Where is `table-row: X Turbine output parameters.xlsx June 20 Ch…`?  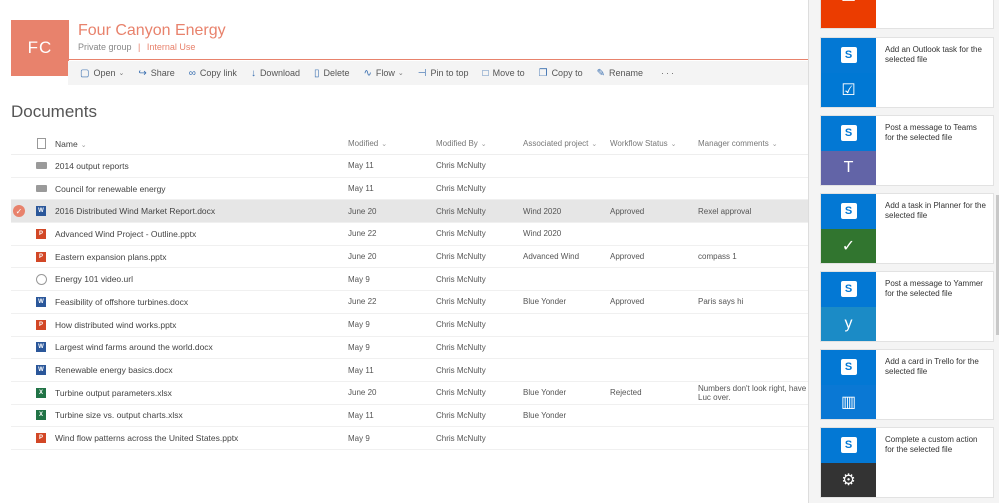 table-row: X Turbine output parameters.xlsx June 20 Ch… is located at coordinates (409, 393).